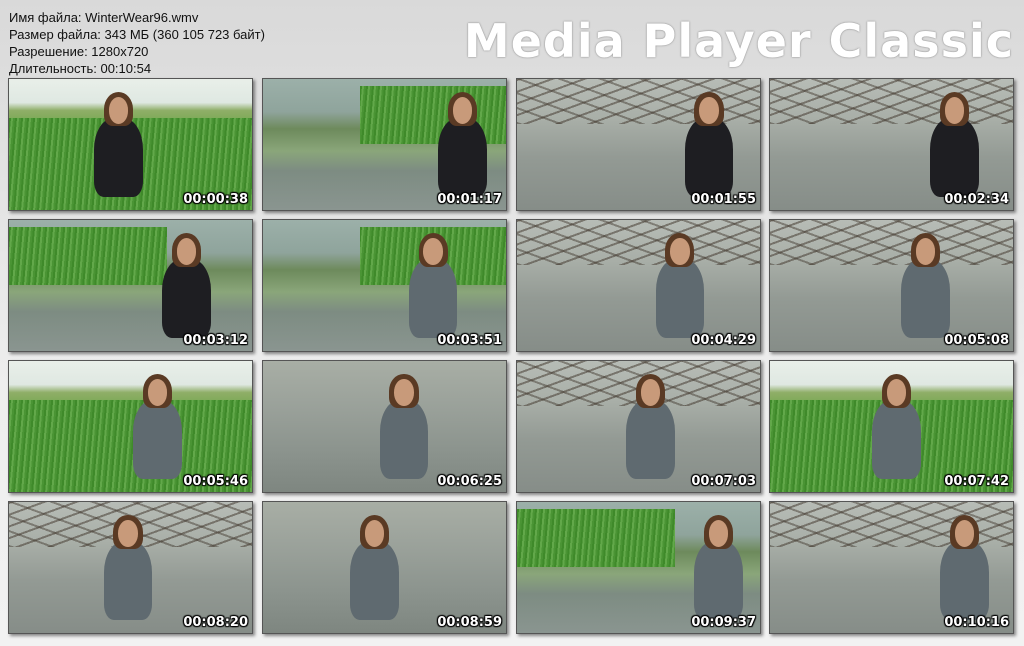 This screenshot has height=646, width=1024. I want to click on woman-swimming-thumbnail, so click(384, 426).